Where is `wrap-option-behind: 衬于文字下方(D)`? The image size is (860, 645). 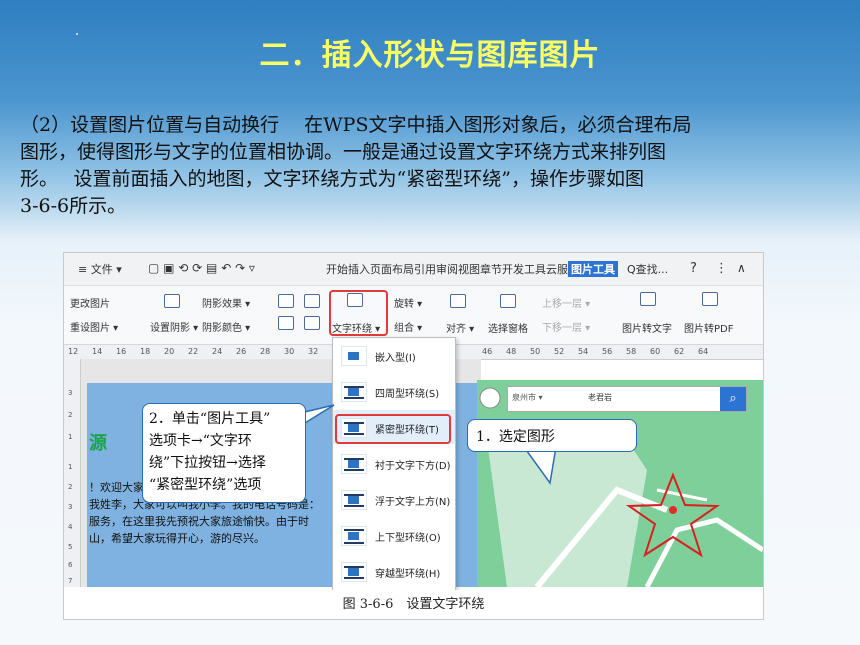 wrap-option-behind: 衬于文字下方(D) is located at coordinates (394, 463).